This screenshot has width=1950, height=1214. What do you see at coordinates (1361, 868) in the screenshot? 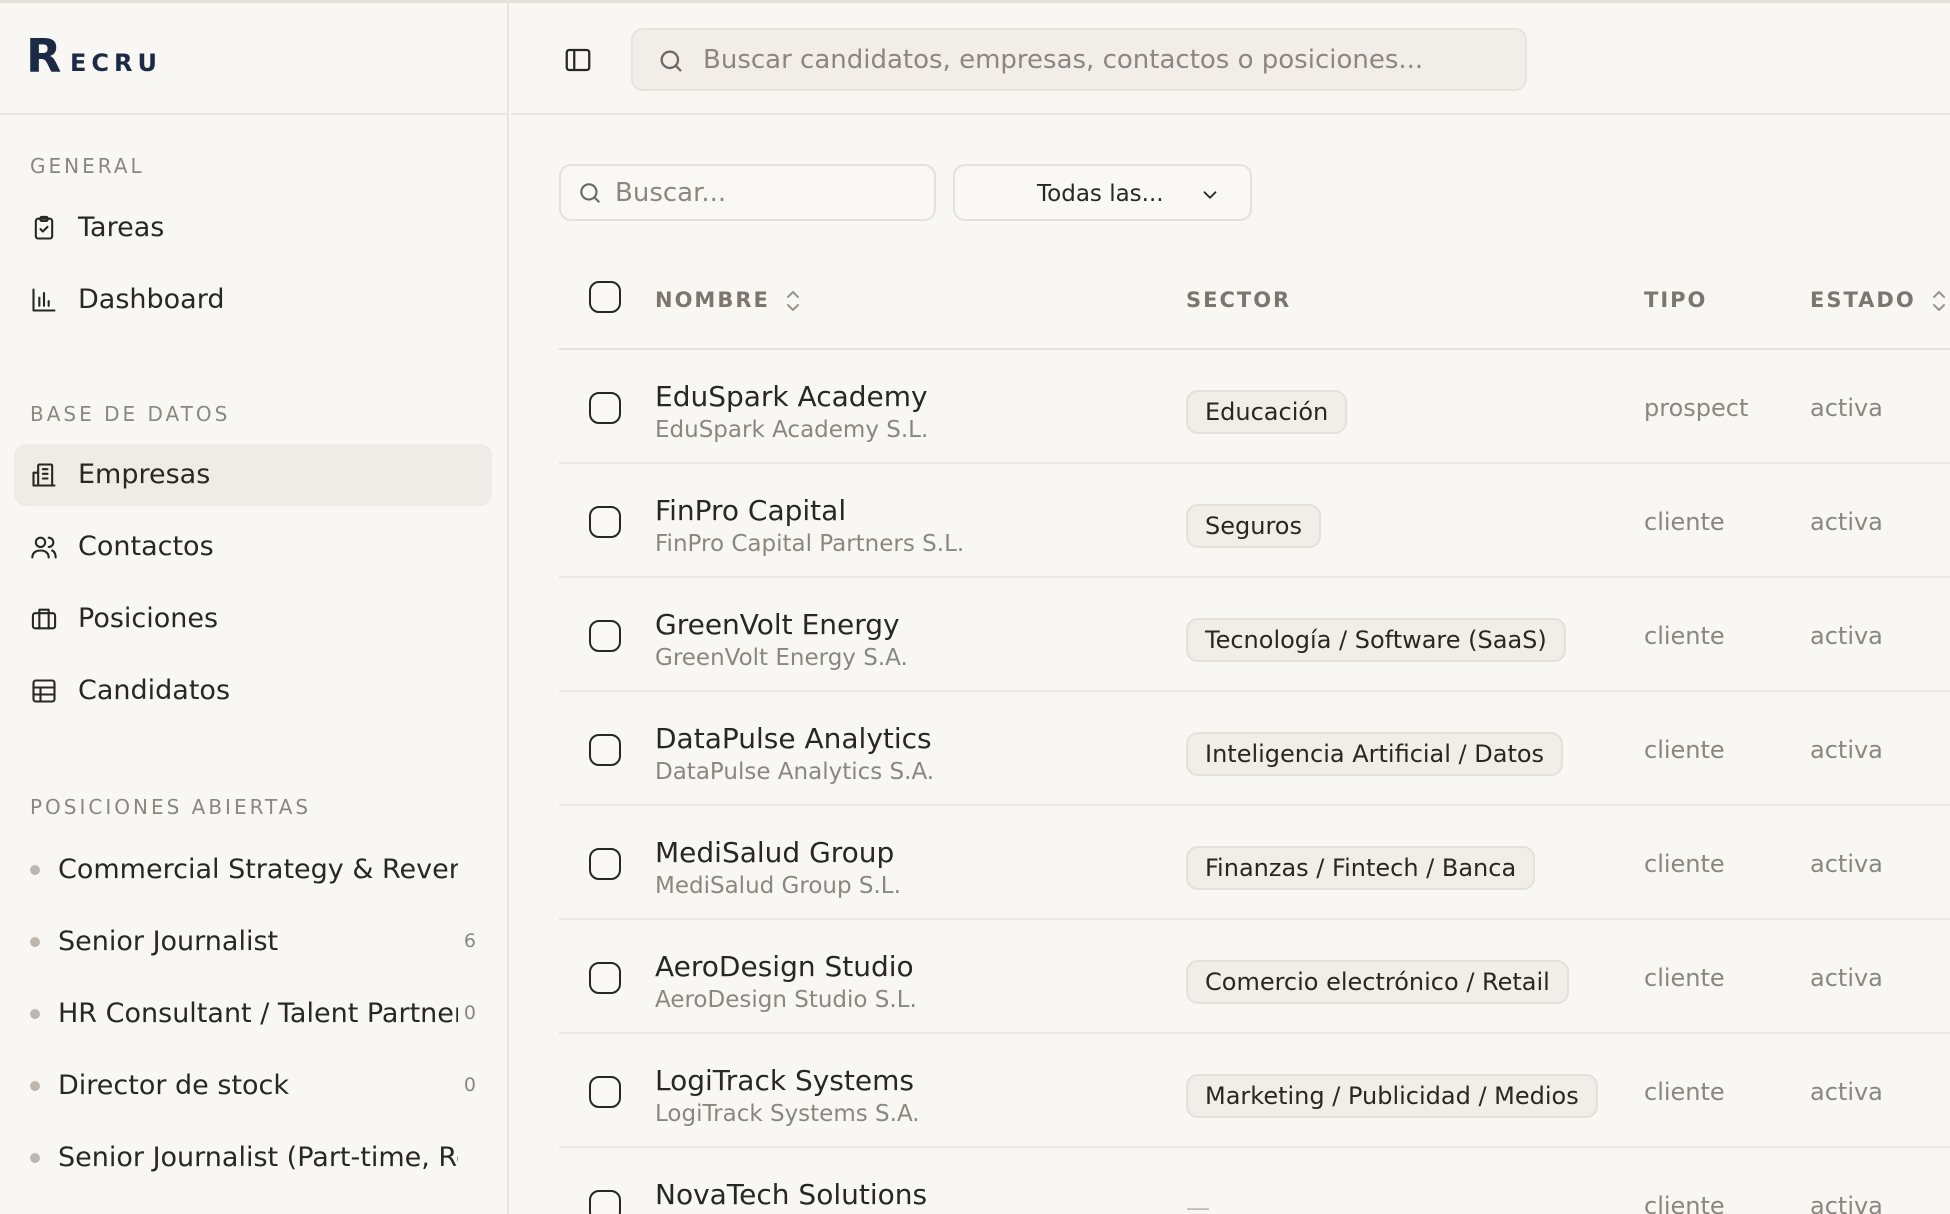
I see `sector-badge: Finanzas / Fintech / Banca` at bounding box center [1361, 868].